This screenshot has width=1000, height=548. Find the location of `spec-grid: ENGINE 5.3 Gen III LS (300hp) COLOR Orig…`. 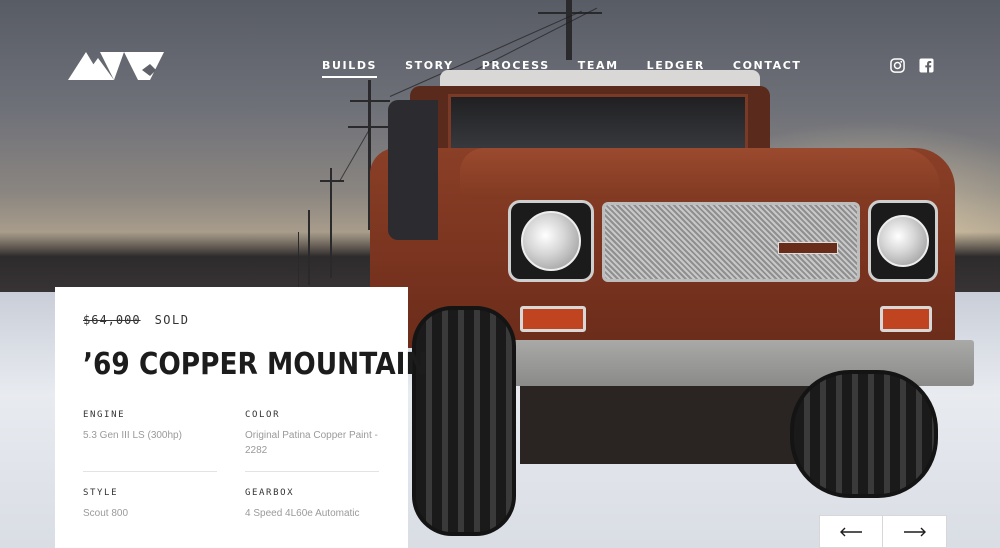

spec-grid: ENGINE 5.3 Gen III LS (300hp) COLOR Orig… is located at coordinates (231, 479).